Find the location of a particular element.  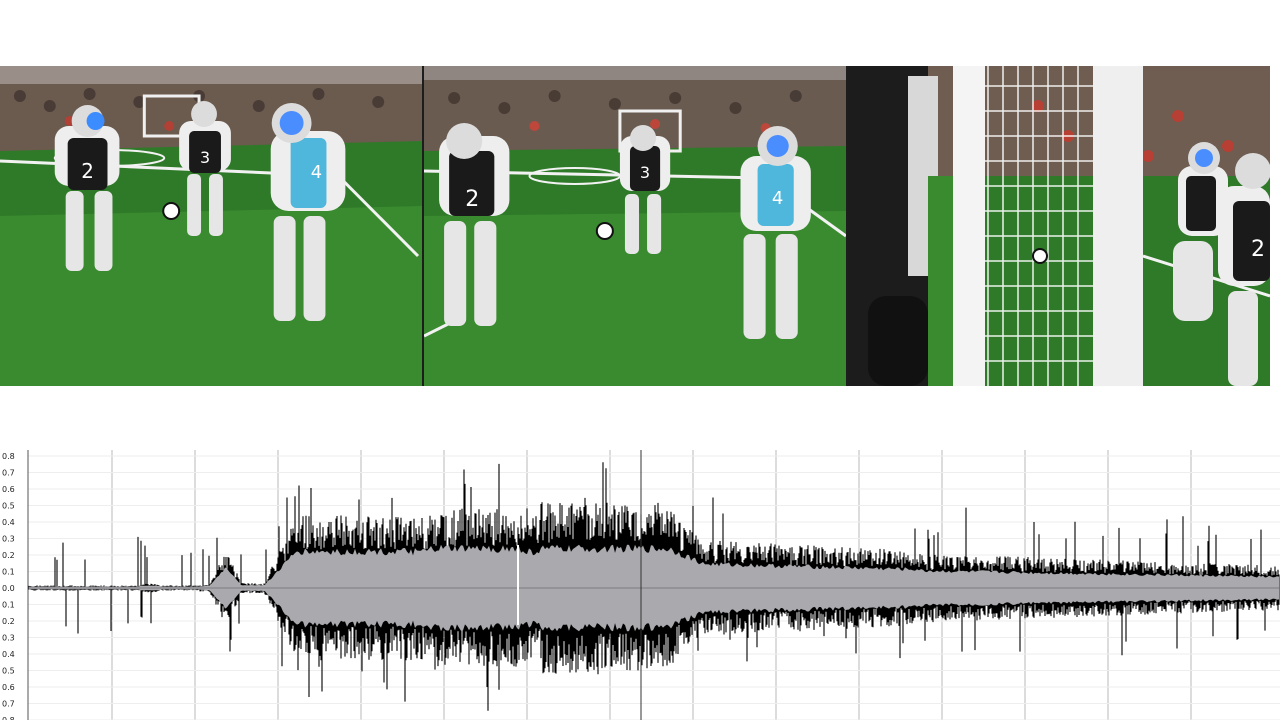

robot-soccer-goal-scene: 2 is located at coordinates (1059, 226).